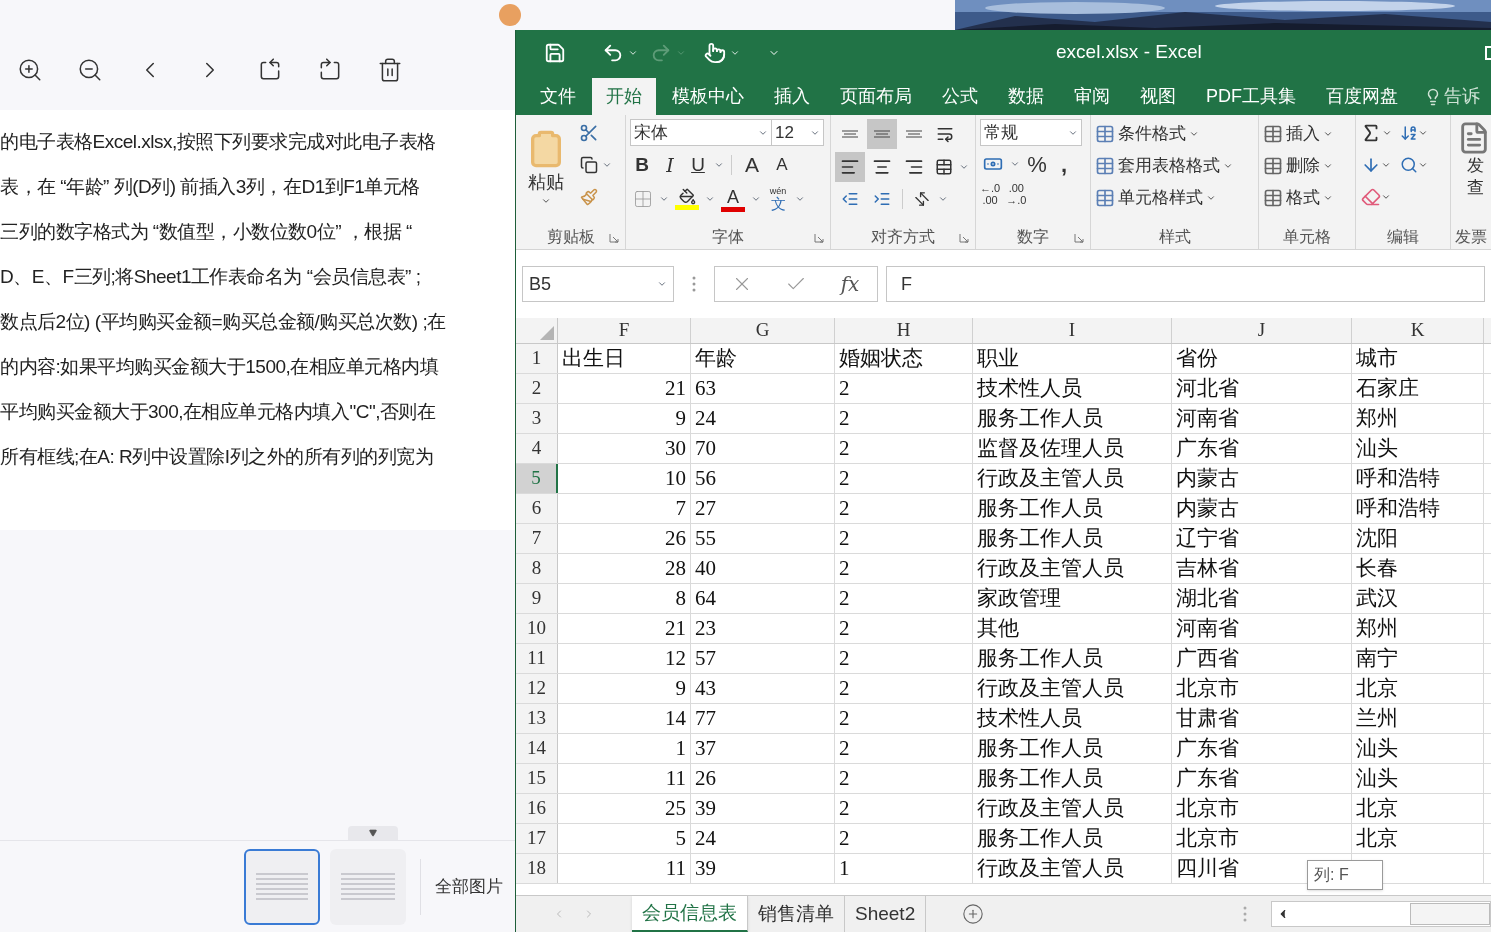  Describe the element at coordinates (733, 199) in the screenshot. I see `font-color-button: A` at that location.